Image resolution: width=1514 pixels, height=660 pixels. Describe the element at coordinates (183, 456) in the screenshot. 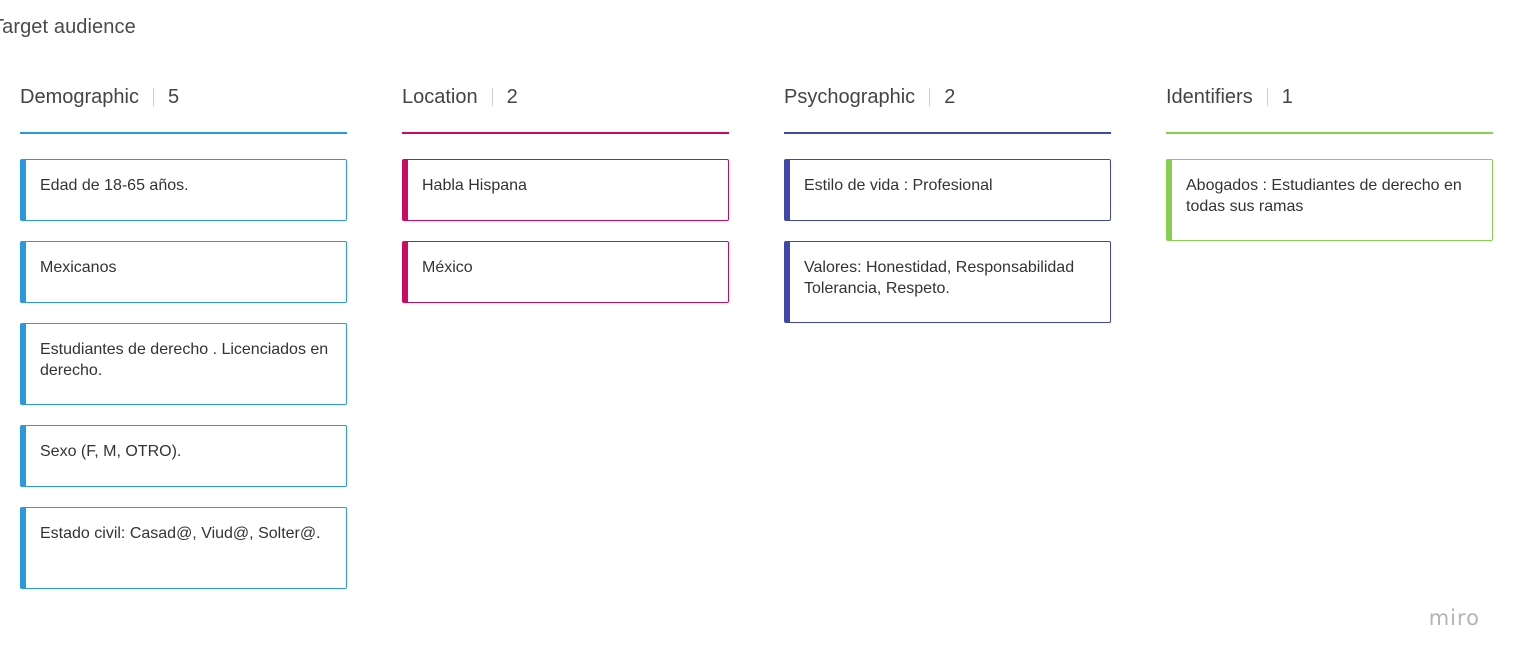

I see `sticky-card: Sexo (F, M, OTRO).` at that location.